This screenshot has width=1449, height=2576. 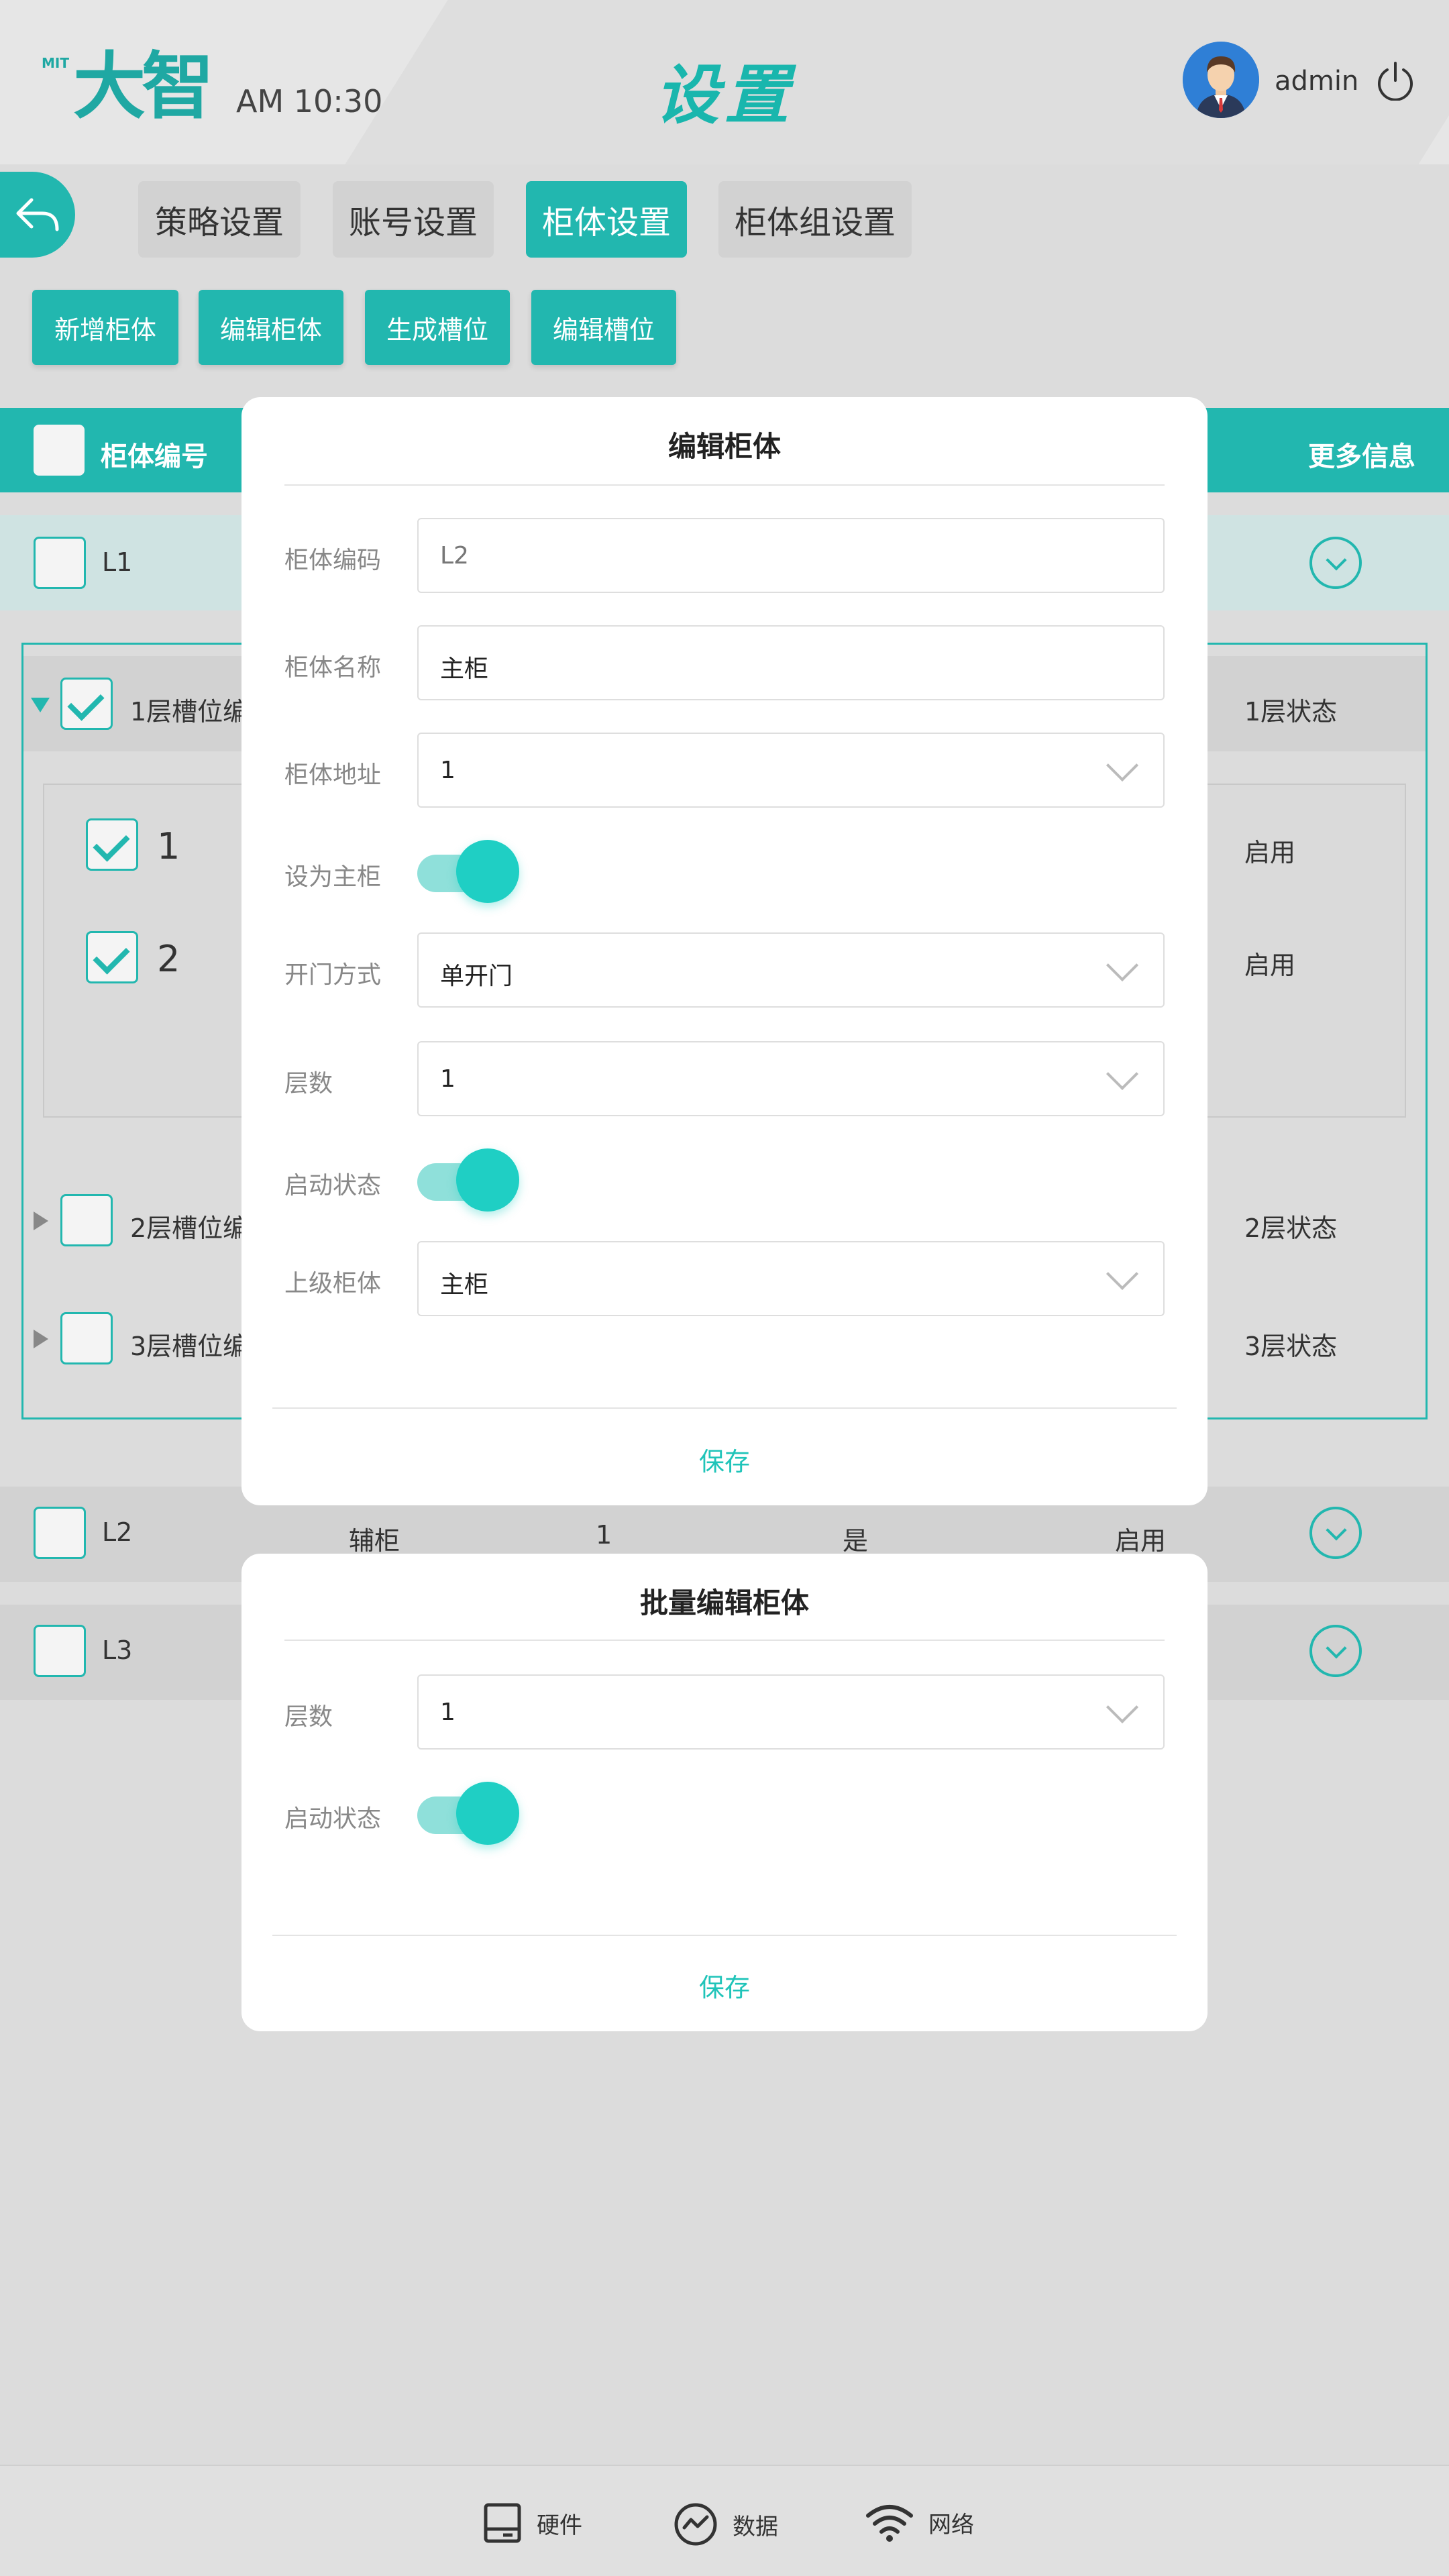 I want to click on layer-label: 2层槽位编, so click(x=189, y=1228).